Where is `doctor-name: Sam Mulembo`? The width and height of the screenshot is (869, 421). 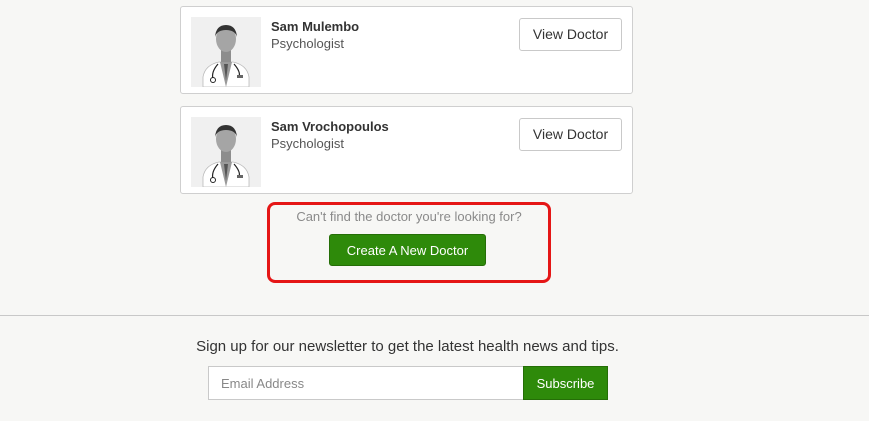
doctor-name: Sam Mulembo is located at coordinates (315, 26).